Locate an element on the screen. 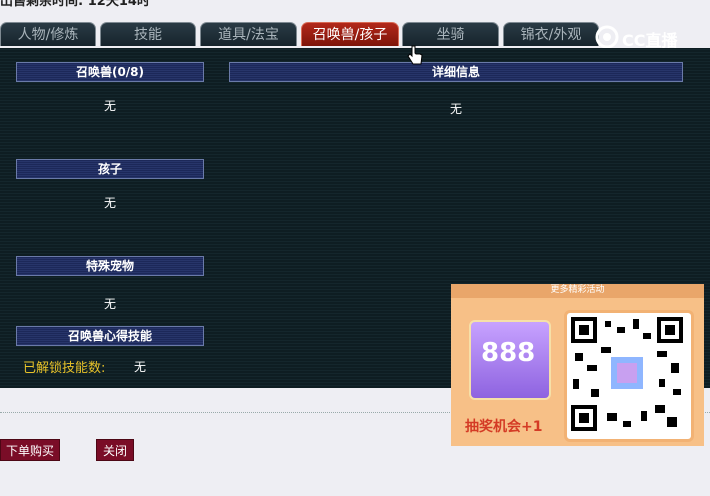 This screenshot has width=710, height=496. skills-header: 召唤兽心得技能 is located at coordinates (110, 336).